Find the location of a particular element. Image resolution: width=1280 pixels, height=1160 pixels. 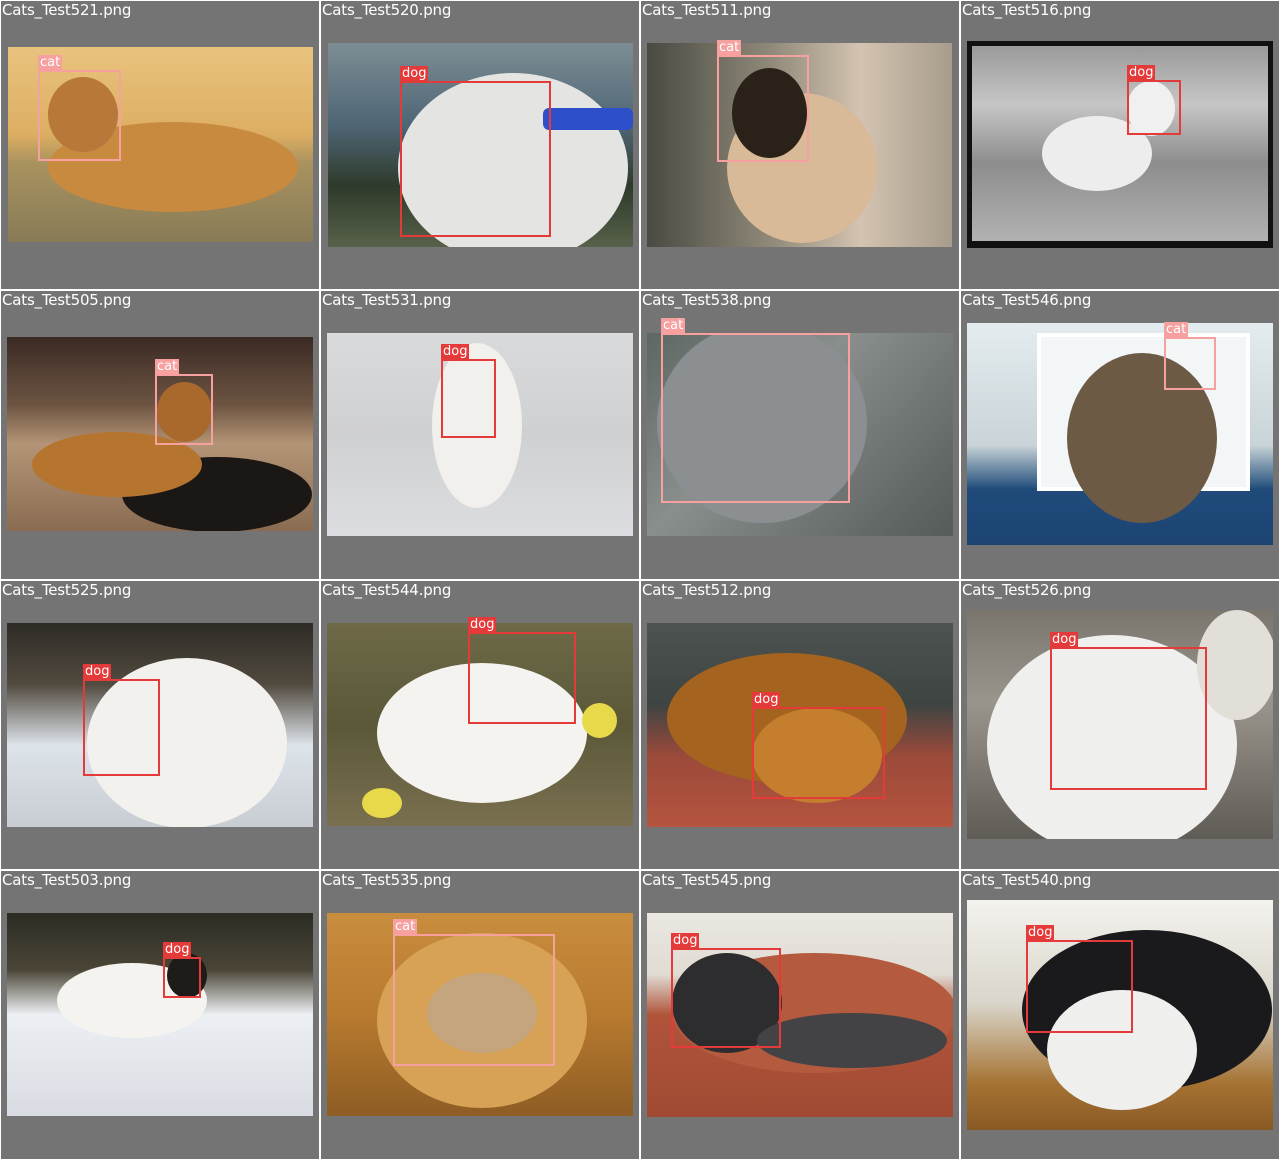

tile: Cats_Test505.png cat is located at coordinates (160, 435).